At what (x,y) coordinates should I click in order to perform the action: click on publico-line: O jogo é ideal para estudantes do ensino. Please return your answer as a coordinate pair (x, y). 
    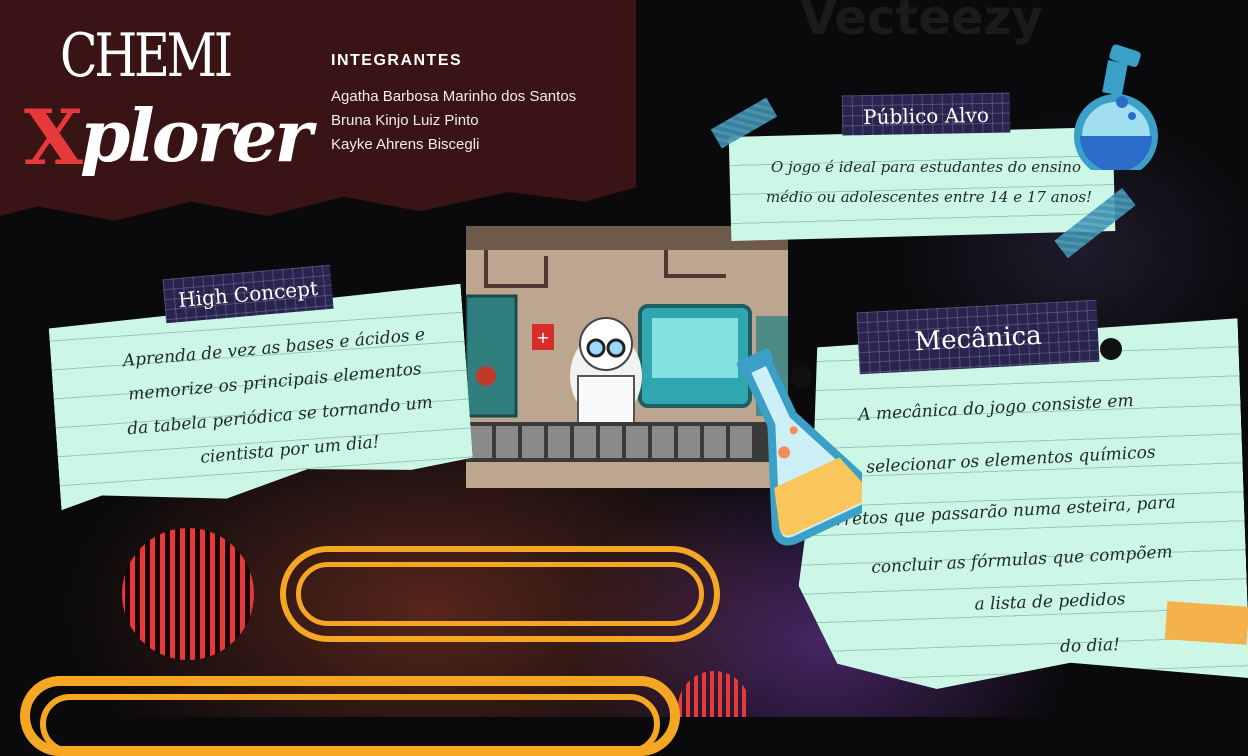
    Looking at the image, I should click on (926, 167).